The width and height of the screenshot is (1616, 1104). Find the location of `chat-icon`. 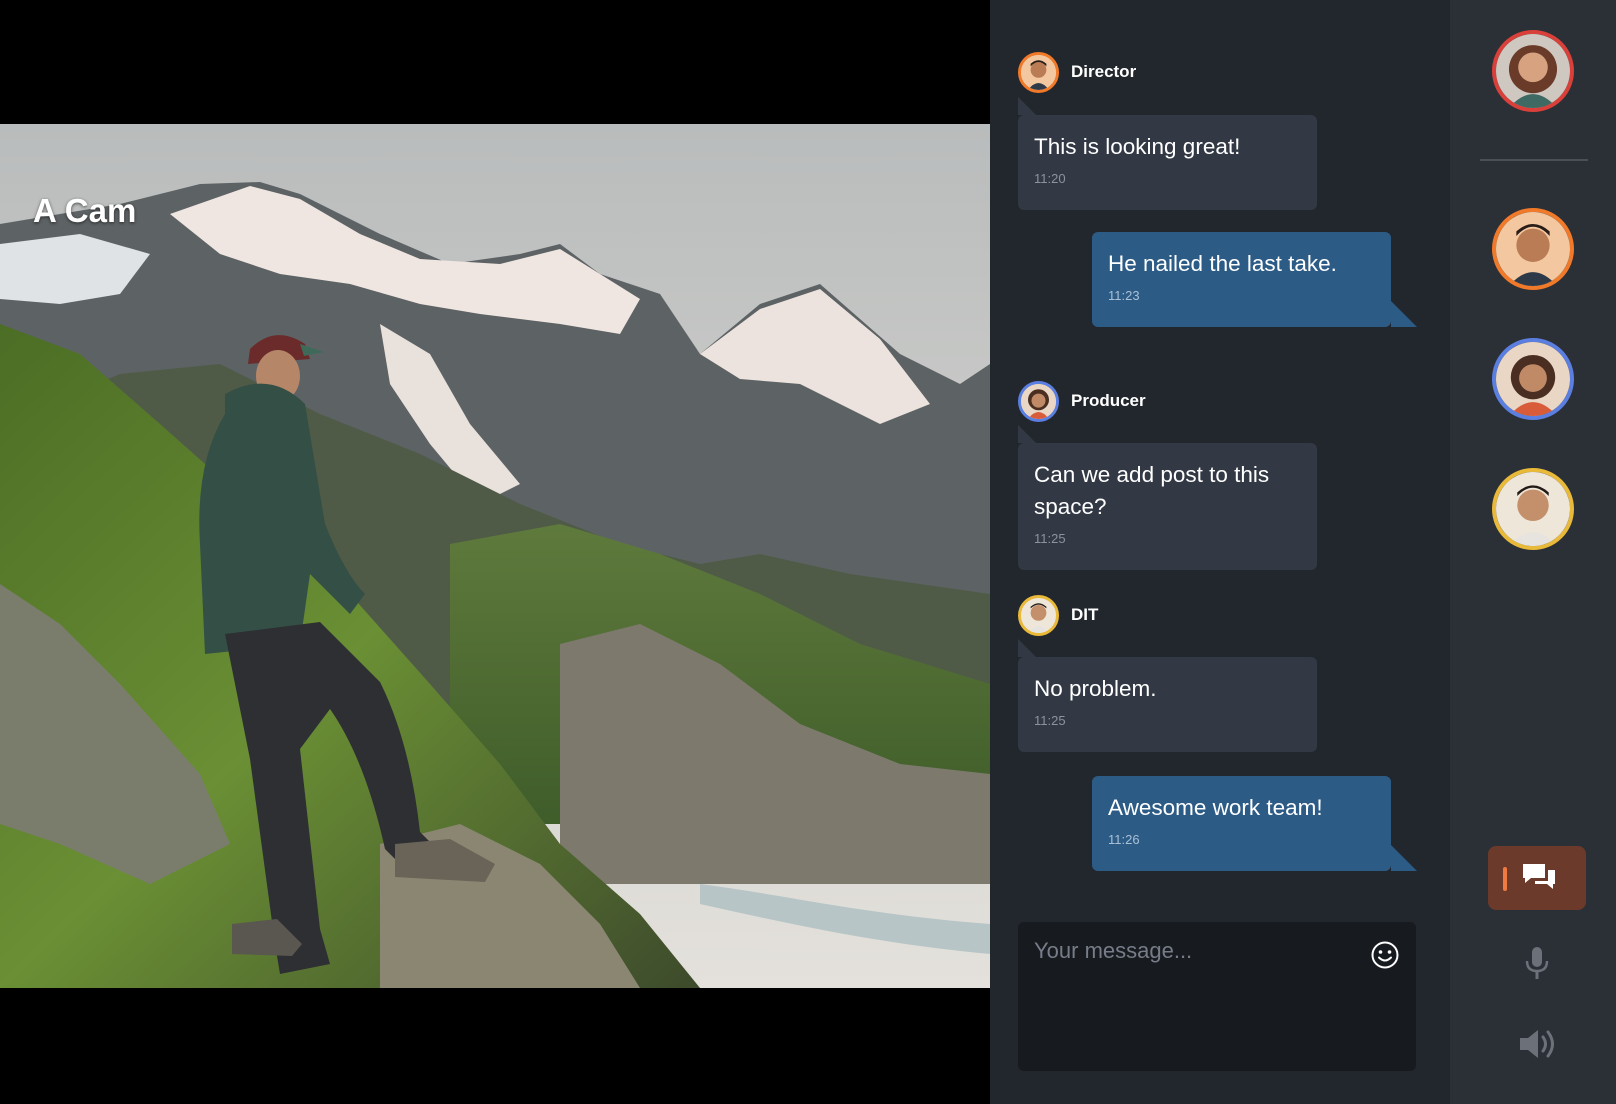

chat-icon is located at coordinates (1539, 876).